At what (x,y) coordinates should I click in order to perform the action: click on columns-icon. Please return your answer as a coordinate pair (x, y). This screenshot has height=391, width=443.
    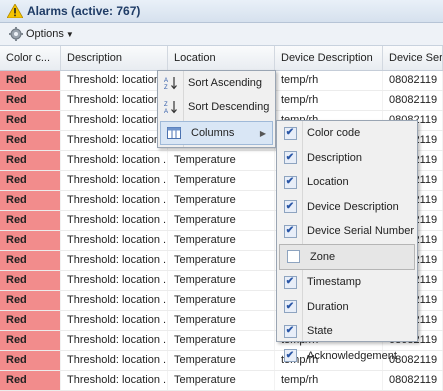
    Looking at the image, I should click on (174, 133).